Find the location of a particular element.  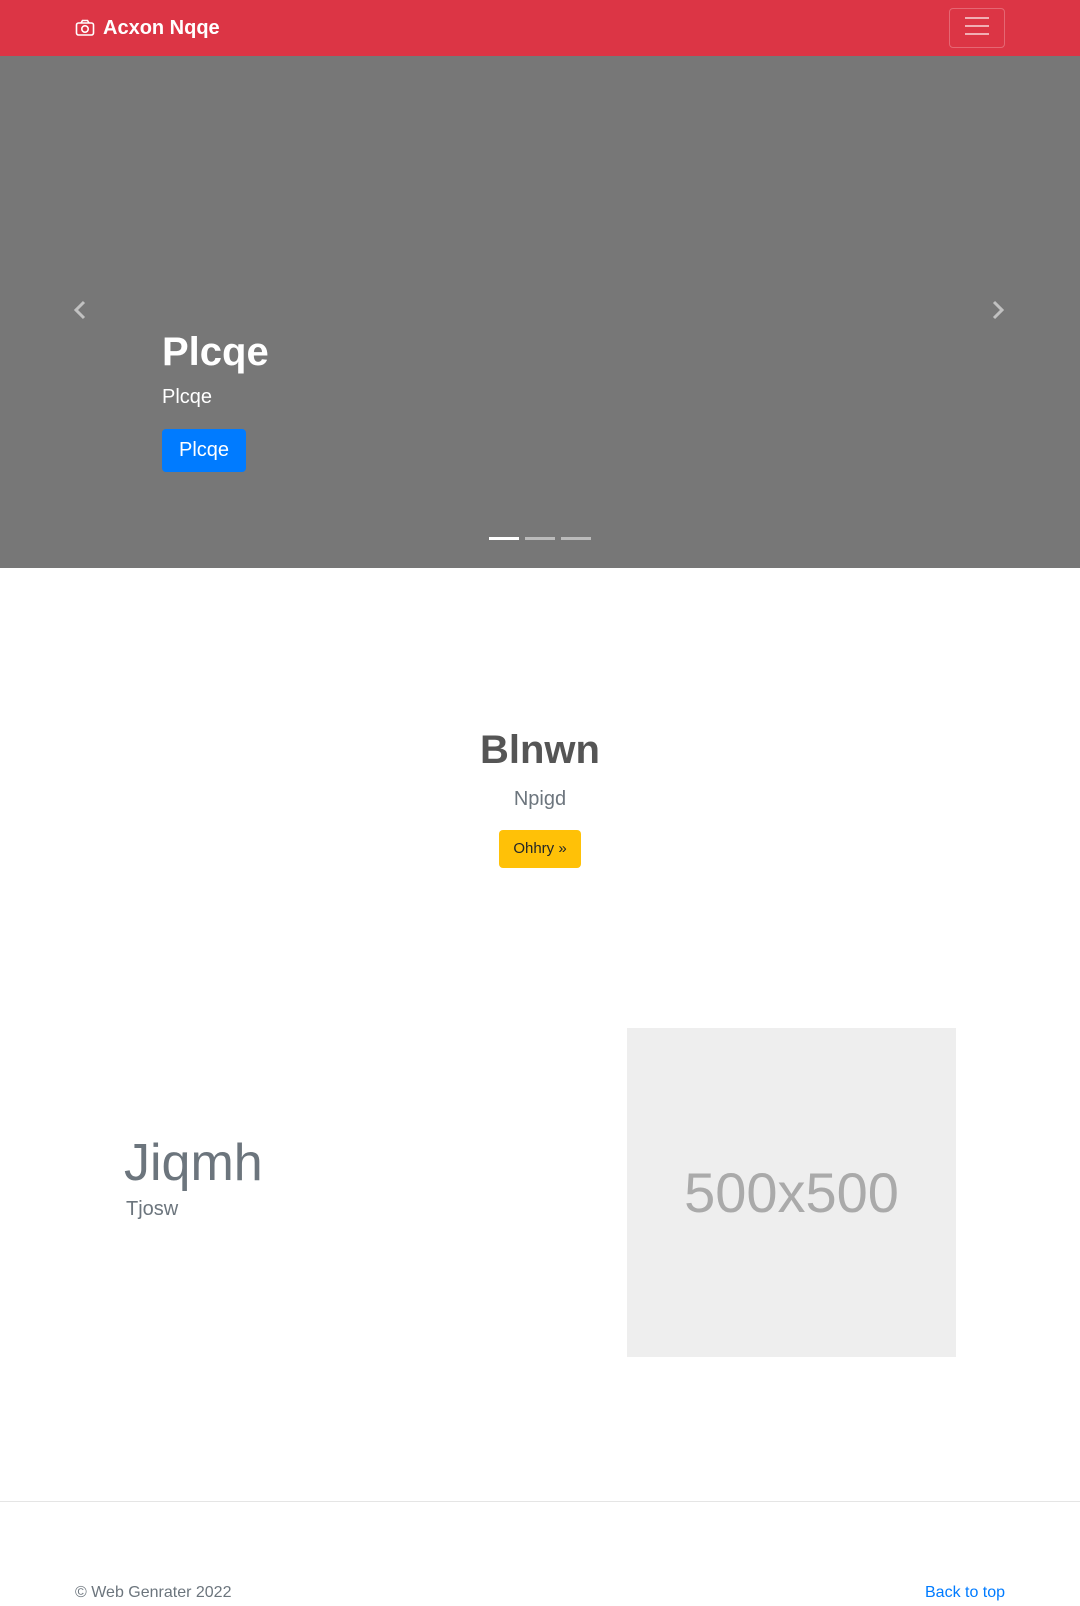

feature-heading: Jiqmh is located at coordinates (193, 1163).